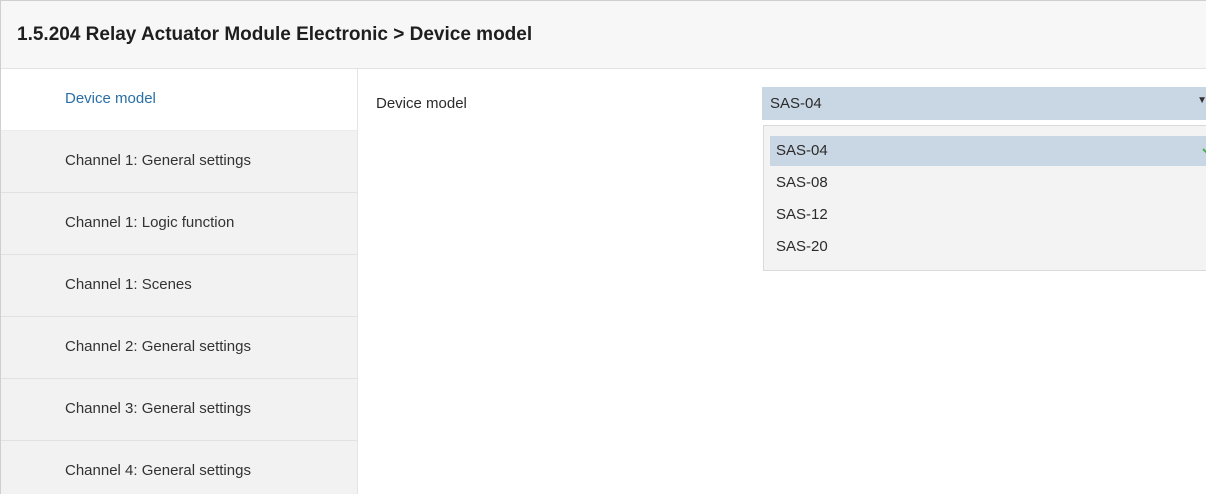 This screenshot has height=494, width=1206. Describe the element at coordinates (421, 103) in the screenshot. I see `device-model-label: Device model` at that location.